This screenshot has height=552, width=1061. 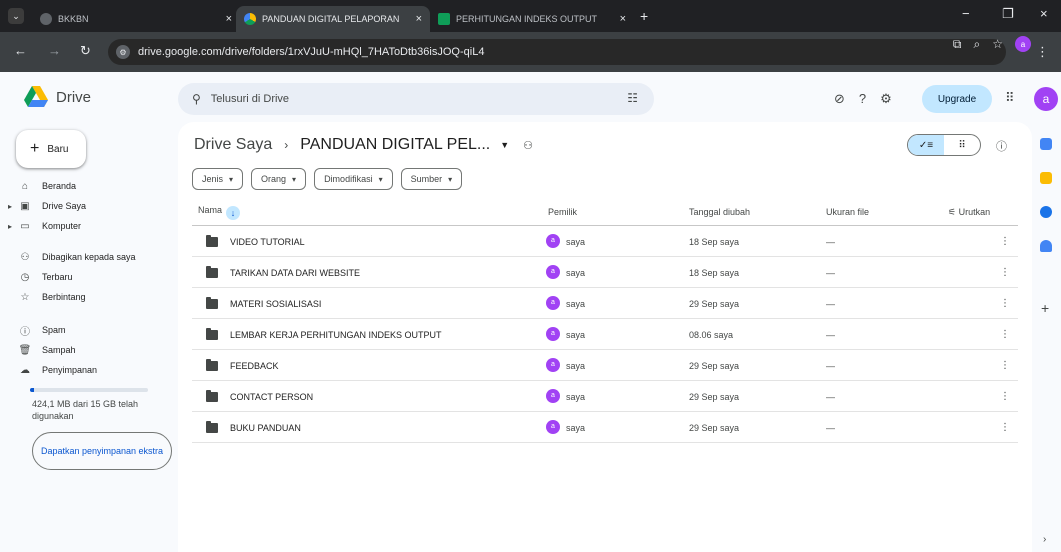 I want to click on search-icon: ⚲, so click(x=196, y=99).